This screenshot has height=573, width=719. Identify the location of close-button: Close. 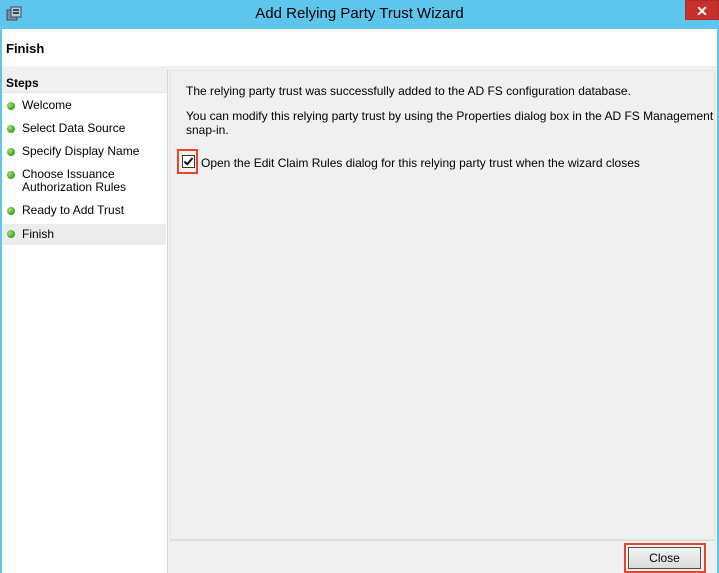
(664, 558).